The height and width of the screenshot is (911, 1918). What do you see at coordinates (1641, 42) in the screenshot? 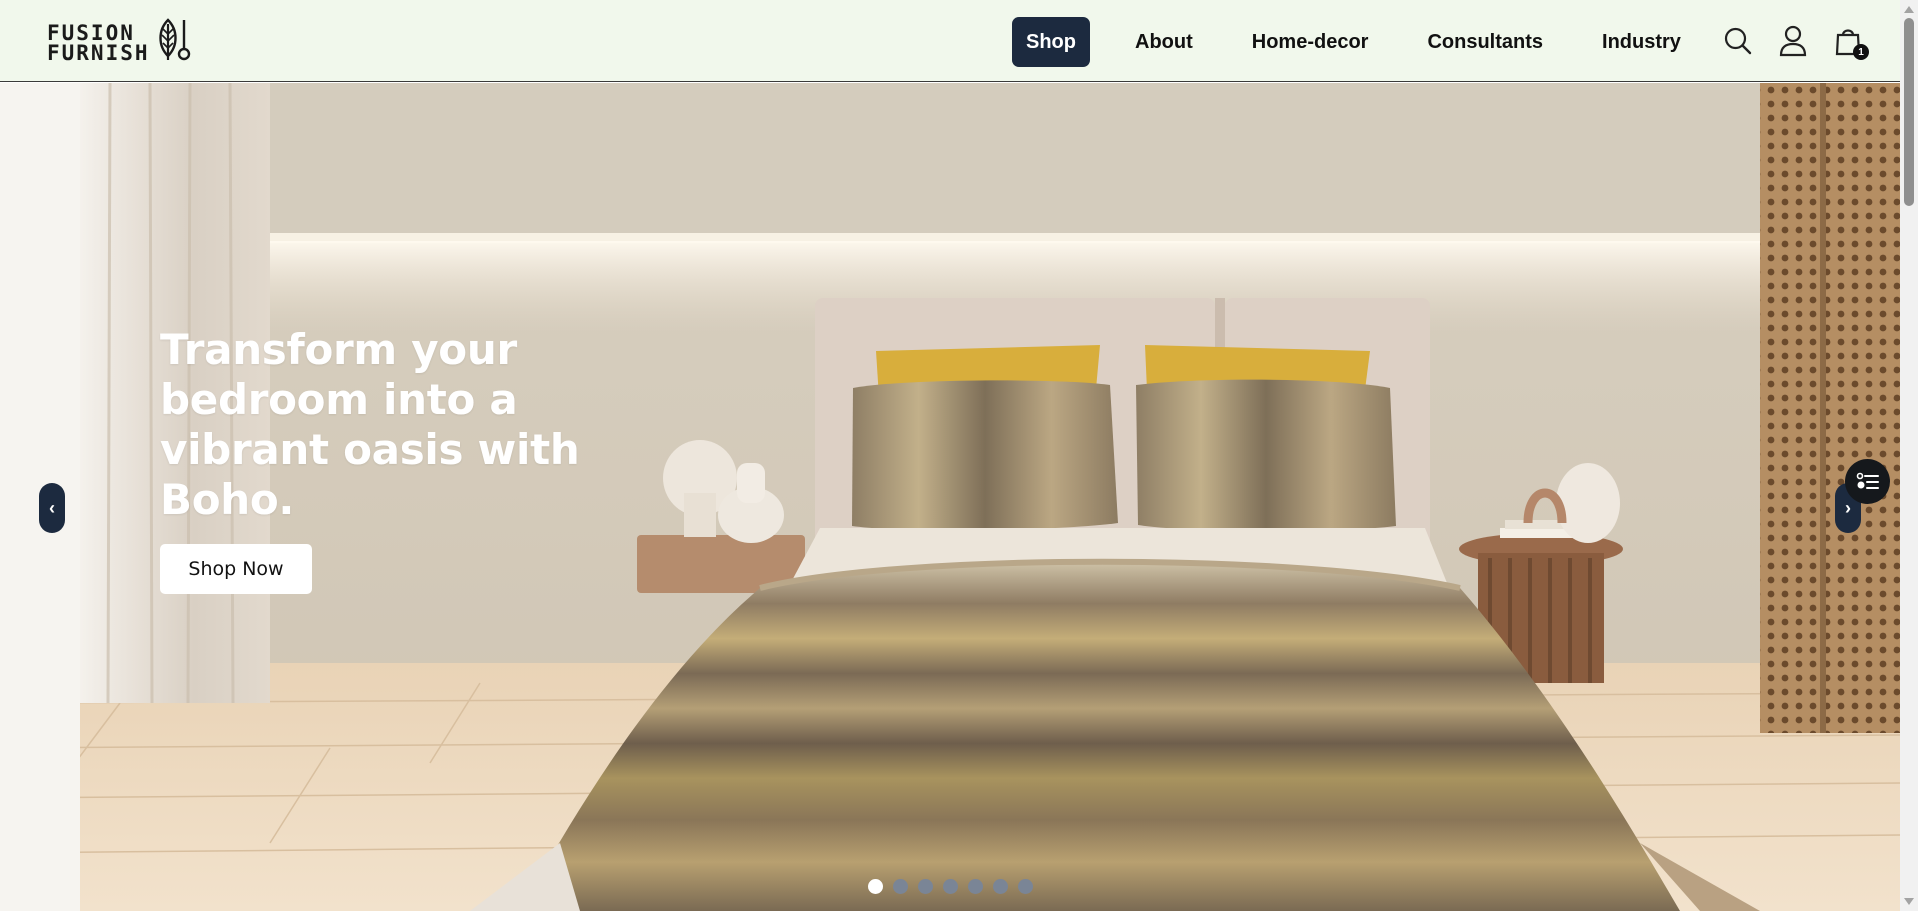
I see `nav-item-industry: Industry` at bounding box center [1641, 42].